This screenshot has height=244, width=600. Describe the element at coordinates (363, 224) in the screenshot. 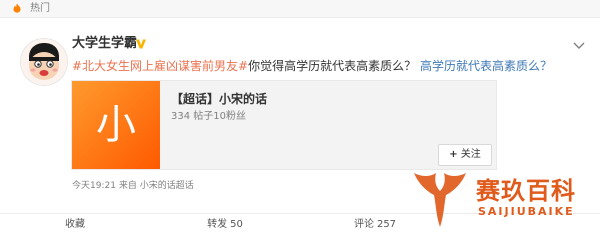

I see `comment-label: 评论` at that location.